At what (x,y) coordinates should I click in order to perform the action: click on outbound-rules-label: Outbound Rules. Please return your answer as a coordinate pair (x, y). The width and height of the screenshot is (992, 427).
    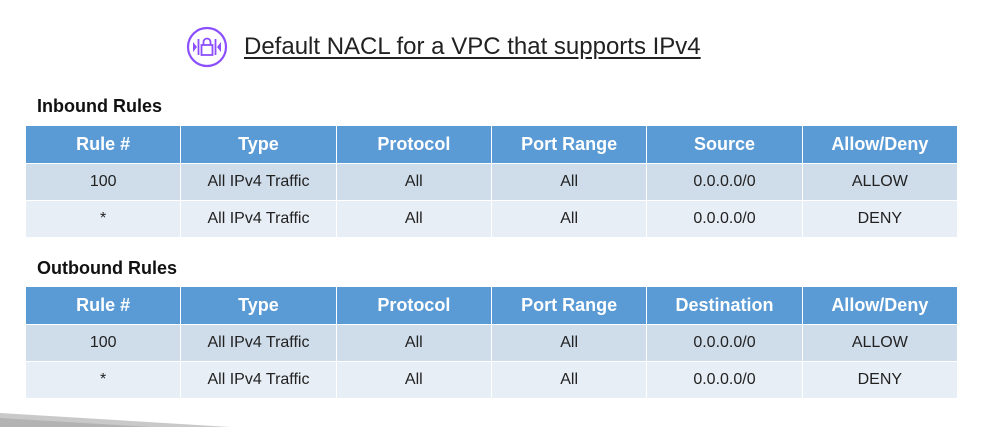
    Looking at the image, I should click on (107, 268).